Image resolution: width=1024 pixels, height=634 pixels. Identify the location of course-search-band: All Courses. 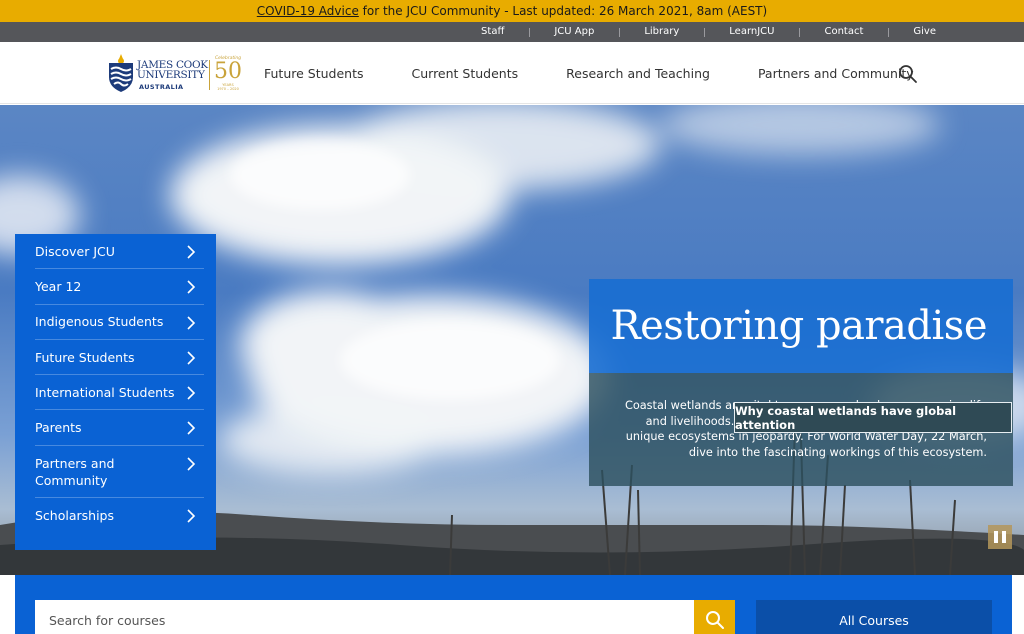
(513, 604).